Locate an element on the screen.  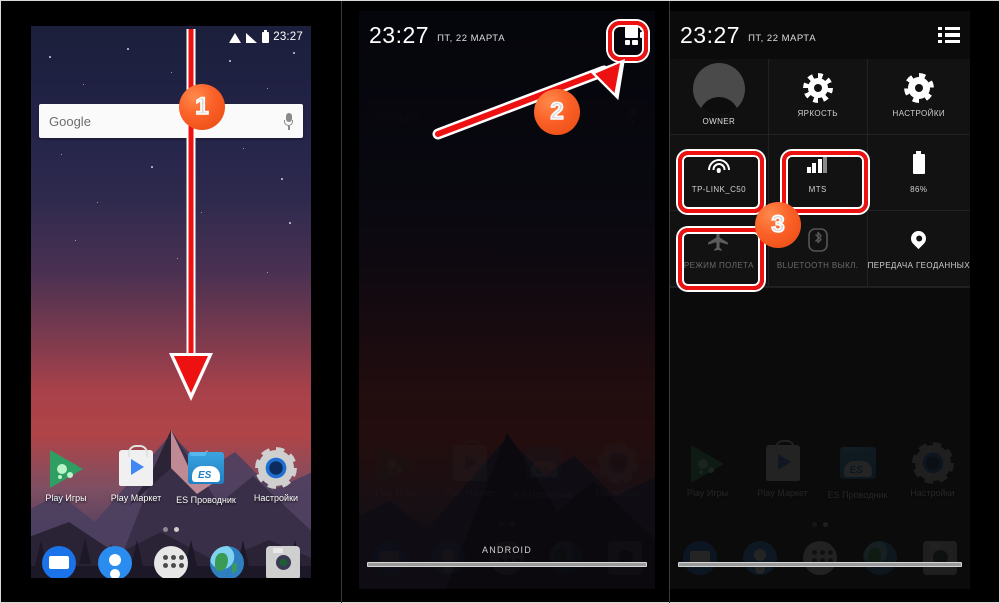
app-label-faint: Play Маркет is located at coordinates (782, 493).